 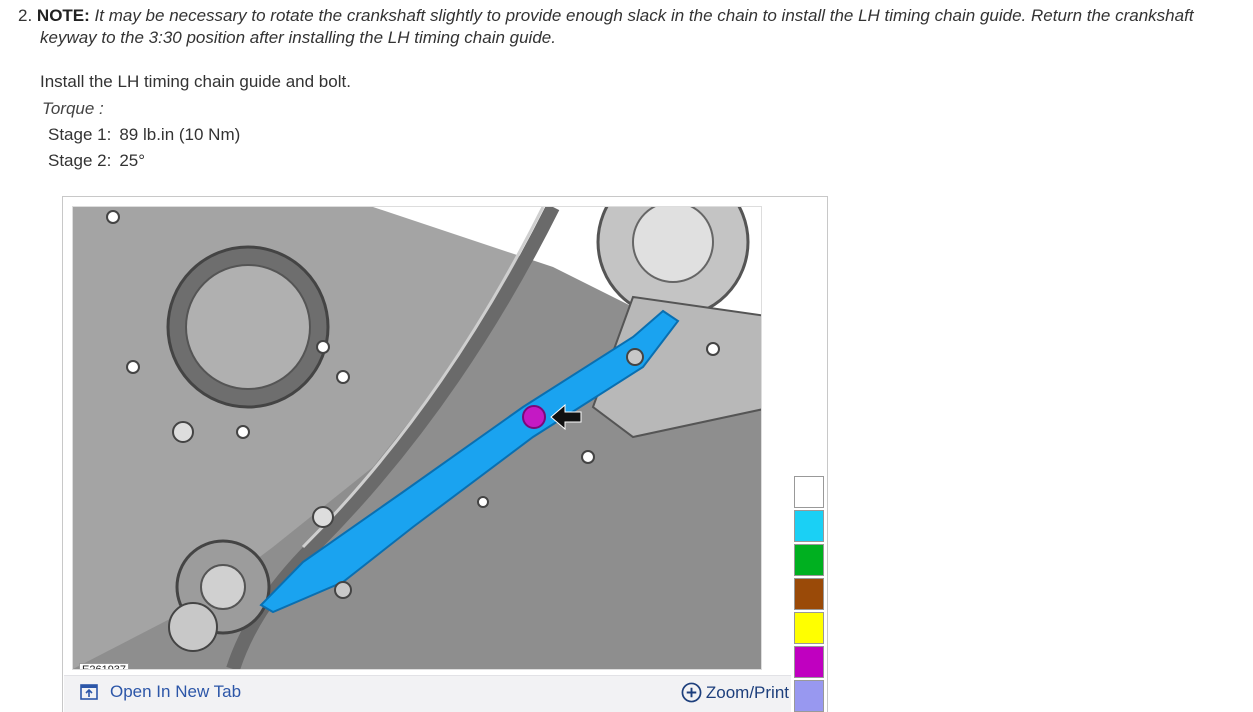 I want to click on guide-bolt, so click(x=534, y=417).